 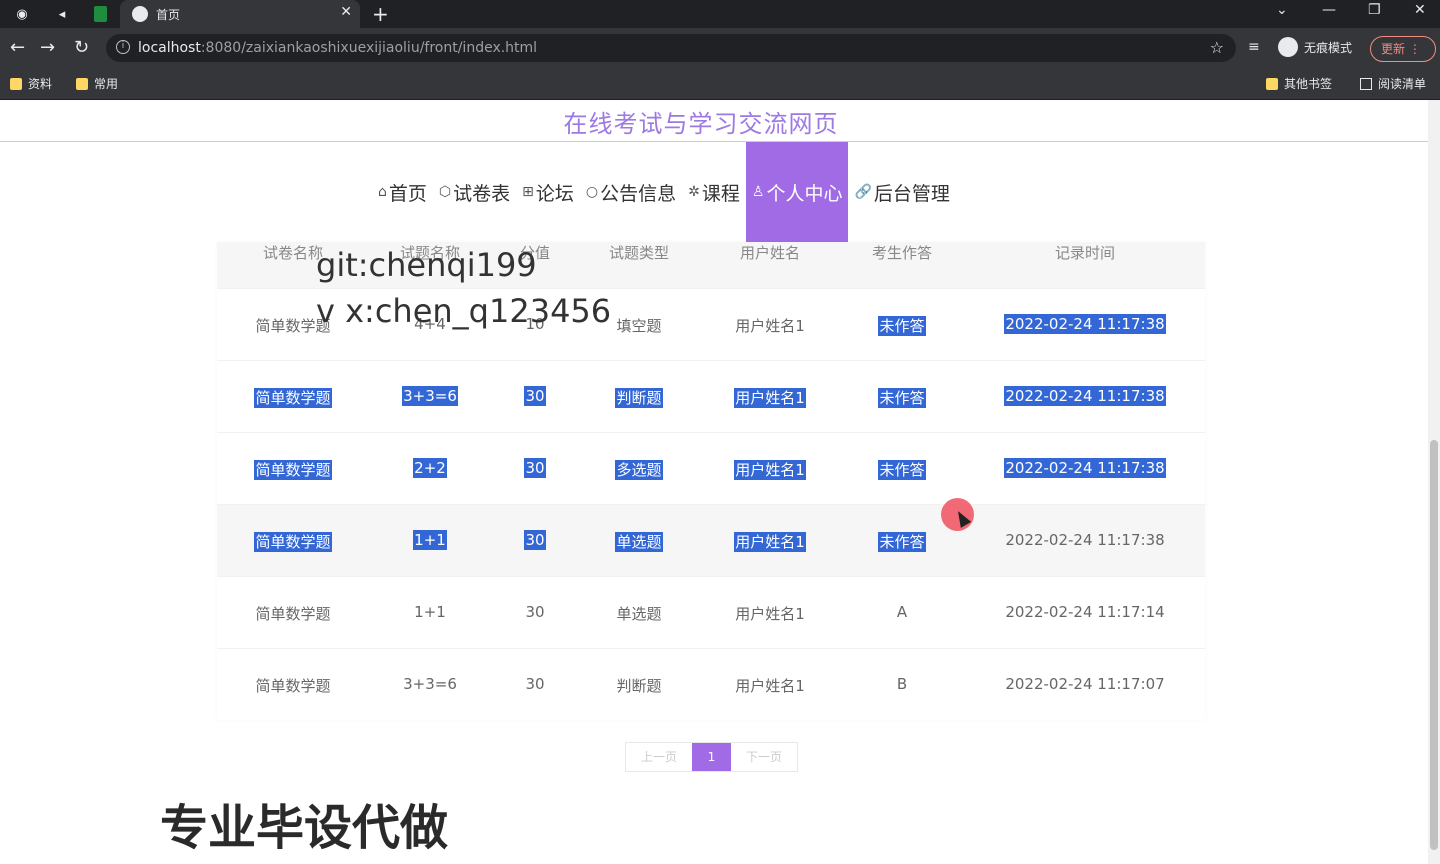 What do you see at coordinates (464, 311) in the screenshot?
I see `watermark-line: v x:chen_q123456` at bounding box center [464, 311].